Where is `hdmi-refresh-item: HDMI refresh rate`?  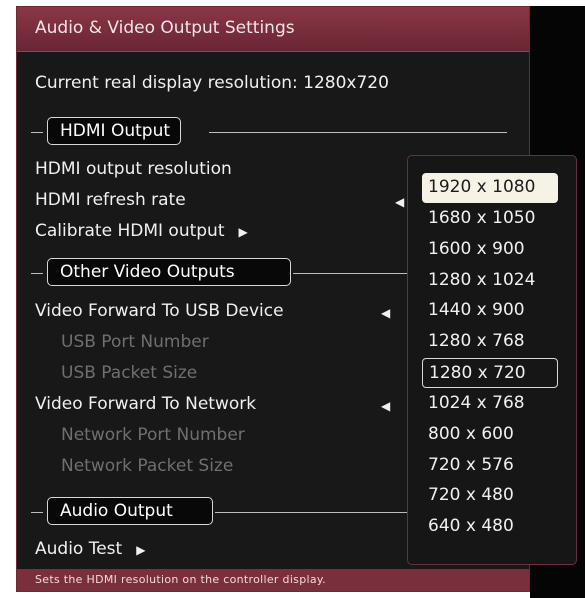
hdmi-refresh-item: HDMI refresh rate is located at coordinates (110, 200).